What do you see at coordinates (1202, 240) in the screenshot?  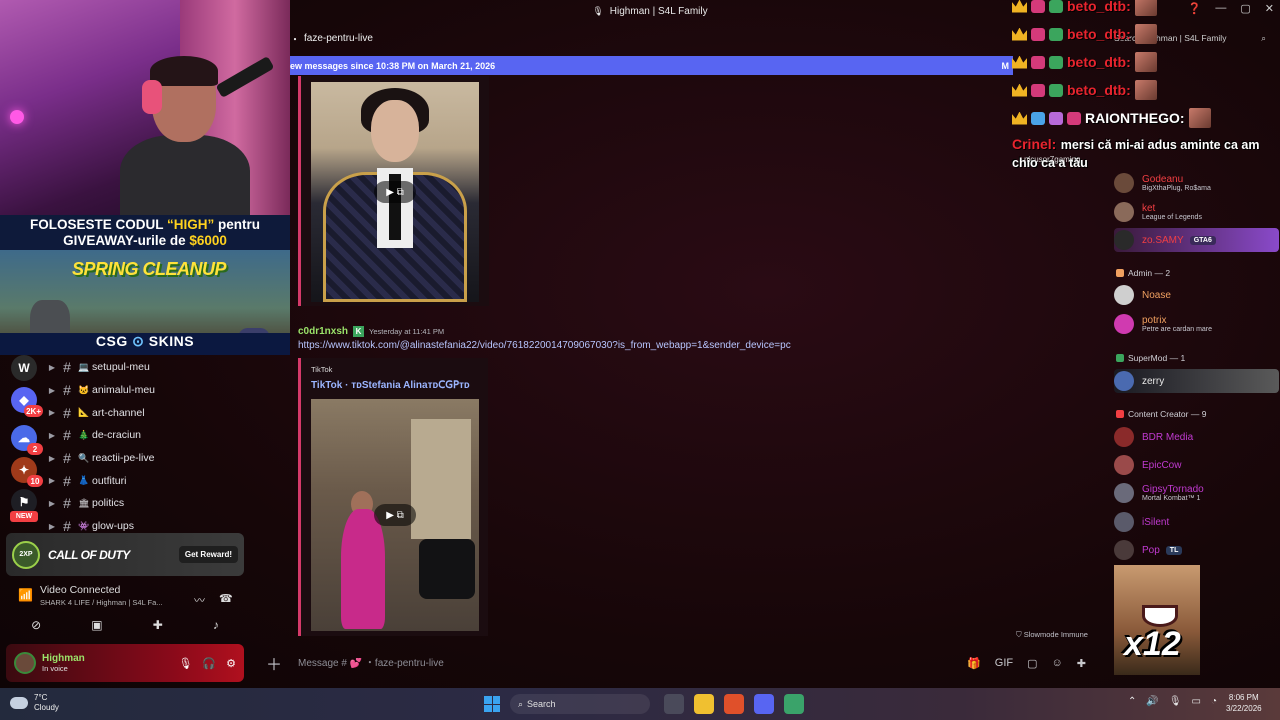 I see `guild-tag: GTA6` at bounding box center [1202, 240].